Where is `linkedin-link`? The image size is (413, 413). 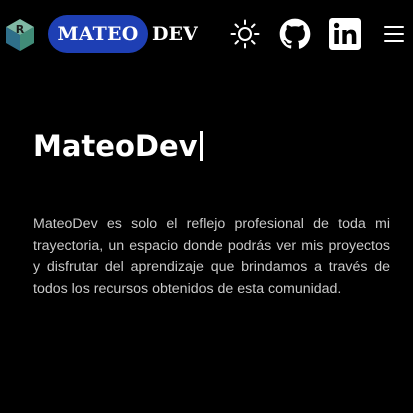
linkedin-link is located at coordinates (345, 34).